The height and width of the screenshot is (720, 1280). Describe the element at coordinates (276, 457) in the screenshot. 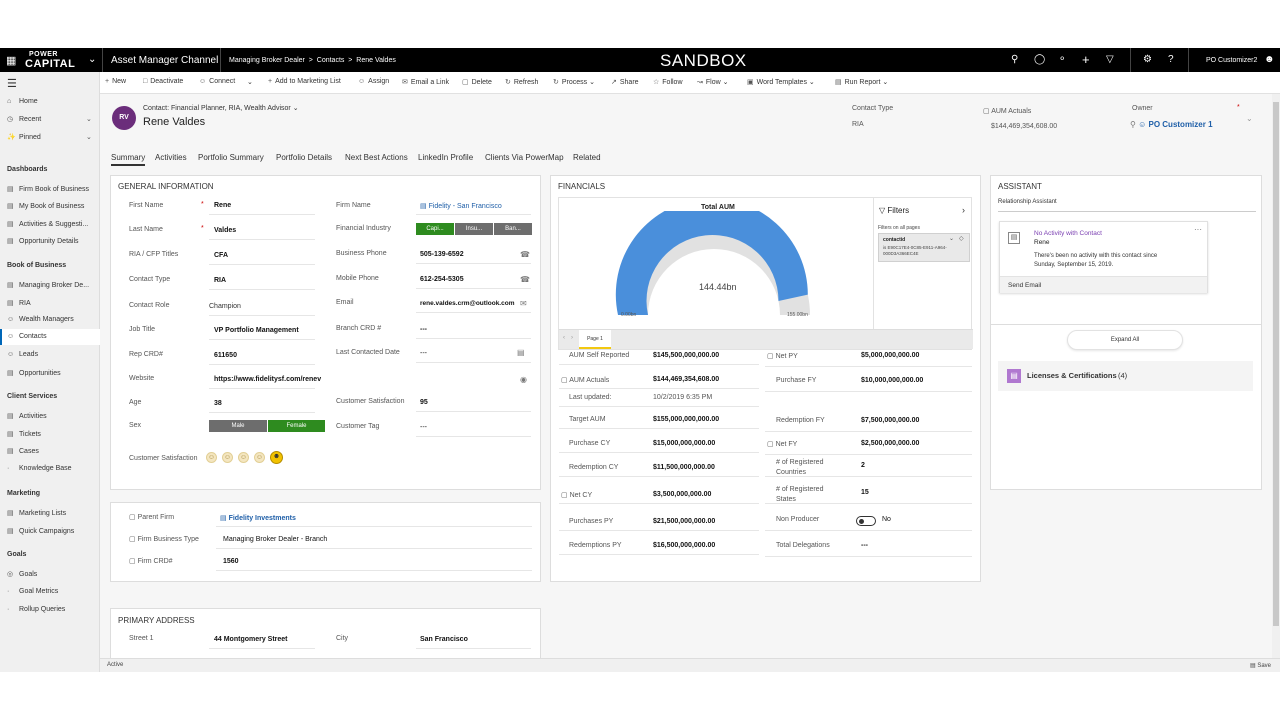

I see `rating-face-5-icon: ☻` at that location.